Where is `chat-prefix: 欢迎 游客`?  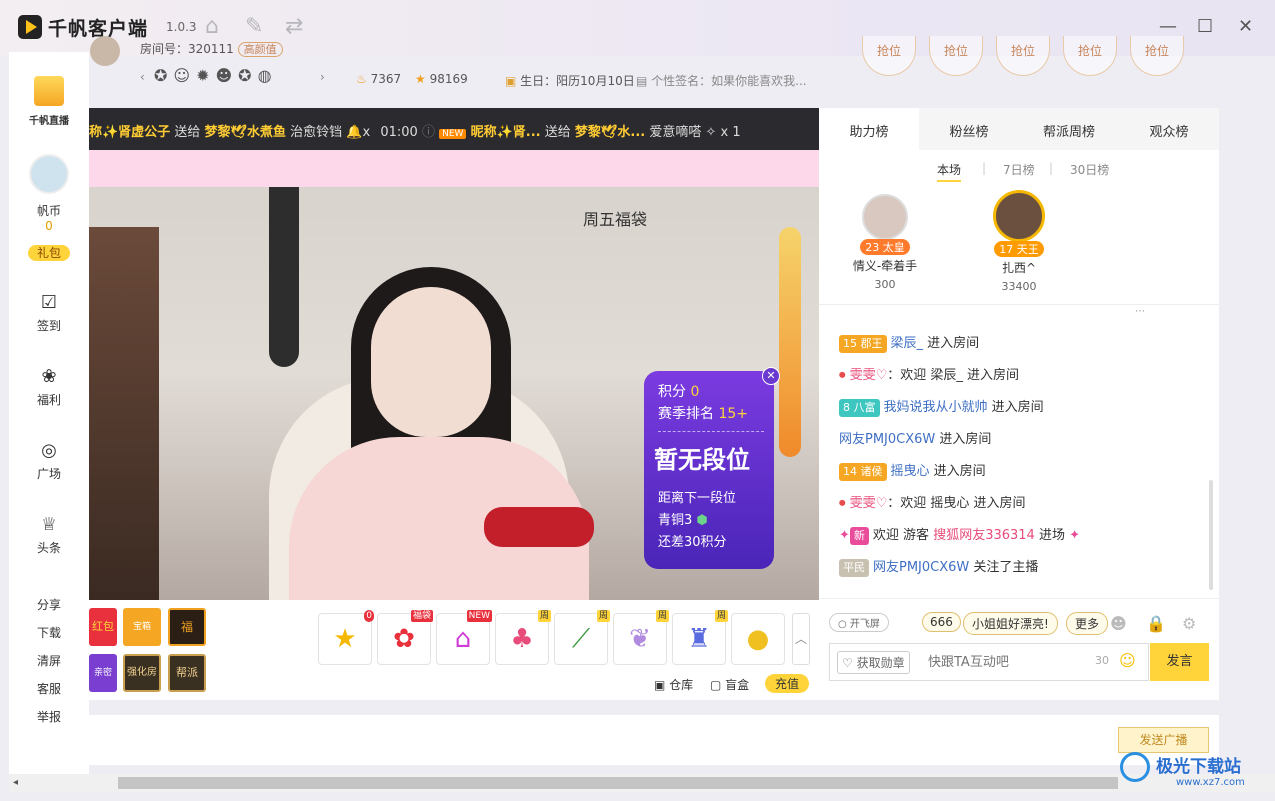 chat-prefix: 欢迎 游客 is located at coordinates (901, 535).